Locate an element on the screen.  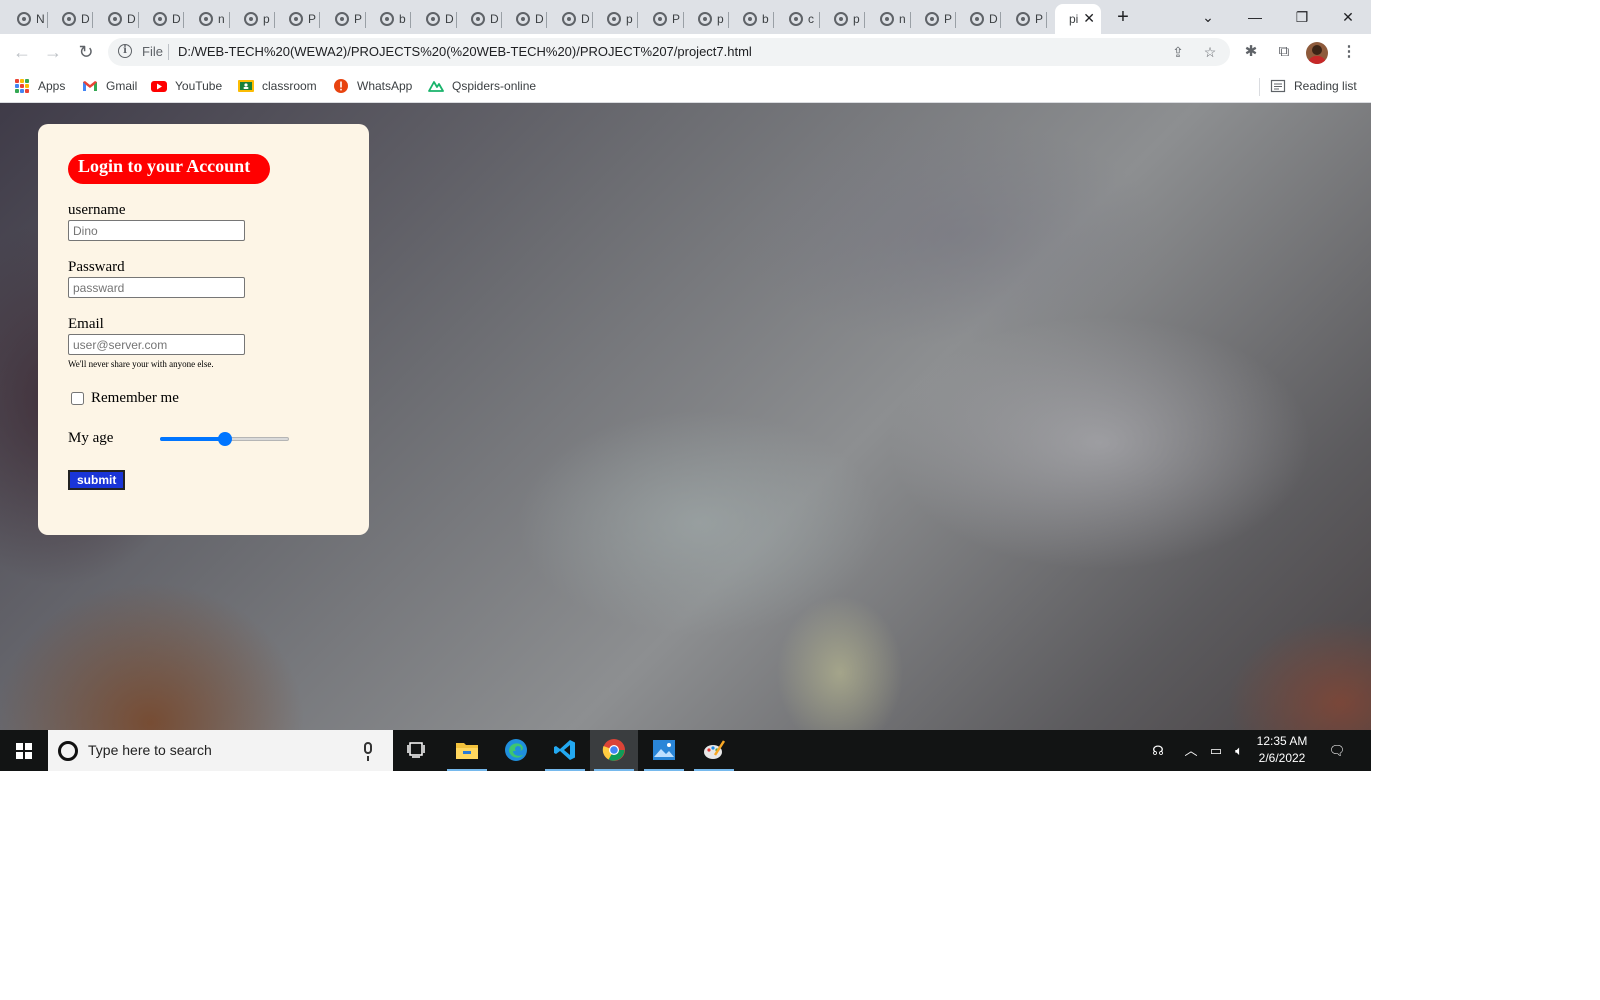
bookmark-label: classroom is located at coordinates (289, 86).